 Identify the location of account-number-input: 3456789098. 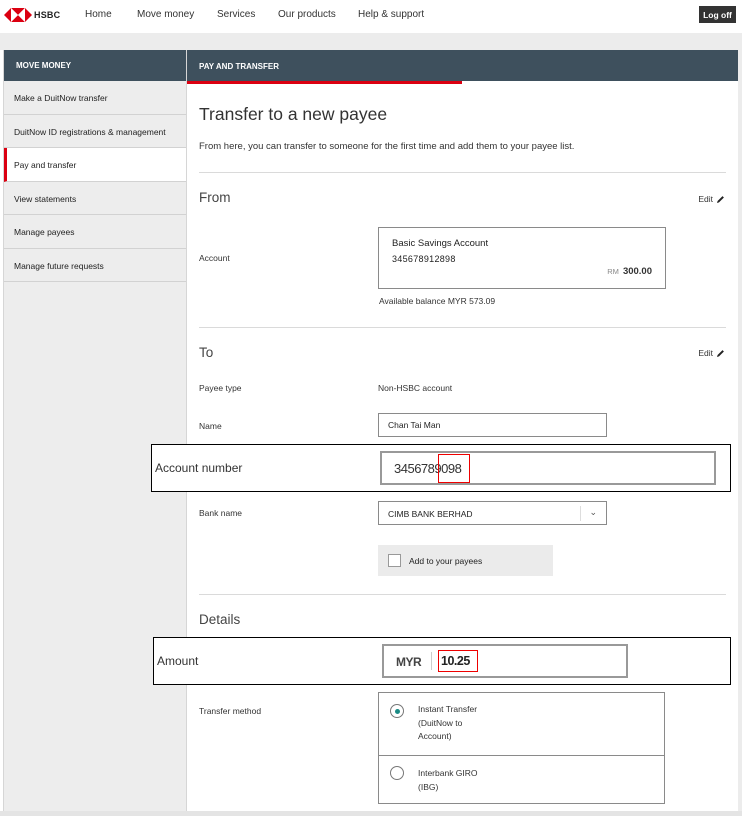
(548, 468).